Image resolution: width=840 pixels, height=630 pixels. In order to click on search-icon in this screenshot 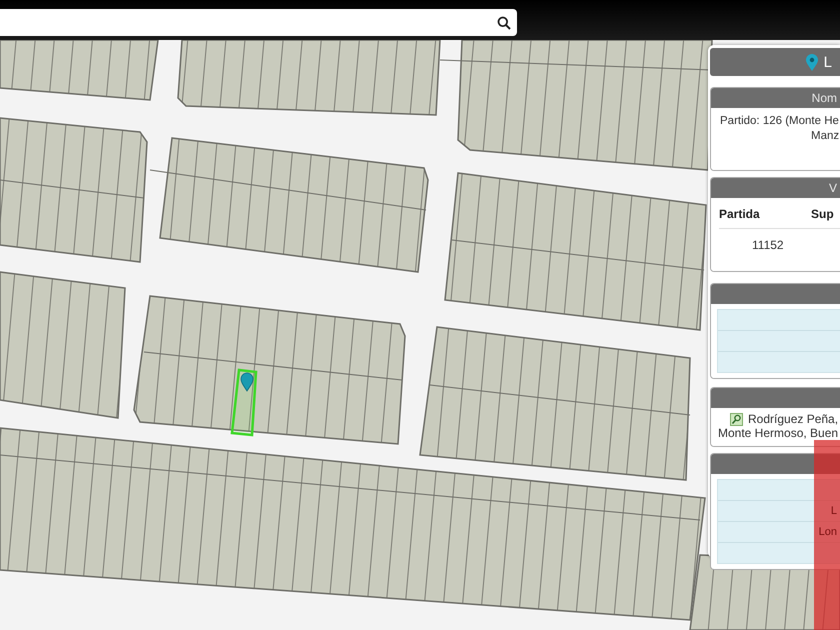, I will do `click(504, 23)`.